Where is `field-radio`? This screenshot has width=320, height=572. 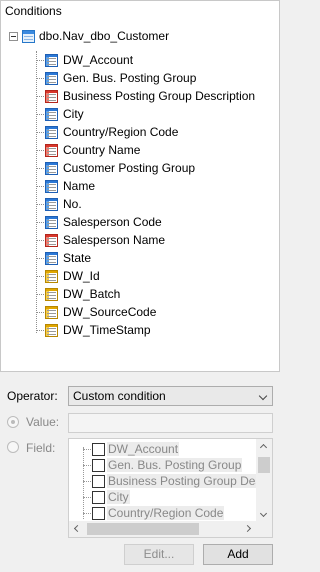
field-radio is located at coordinates (13, 447).